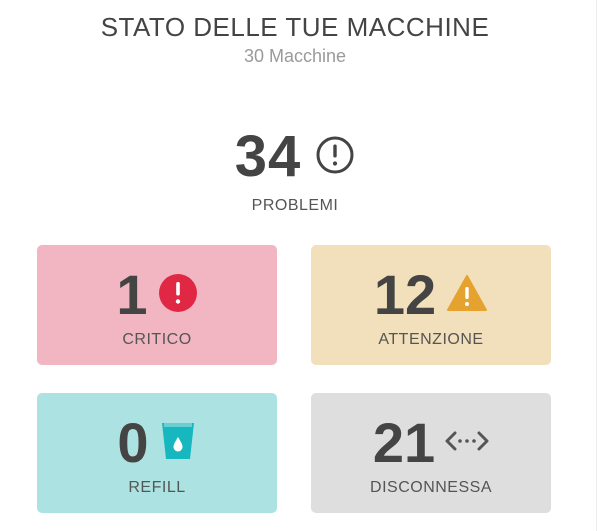 This screenshot has height=531, width=600. What do you see at coordinates (295, 56) in the screenshot?
I see `machine-count: 30 Macchine` at bounding box center [295, 56].